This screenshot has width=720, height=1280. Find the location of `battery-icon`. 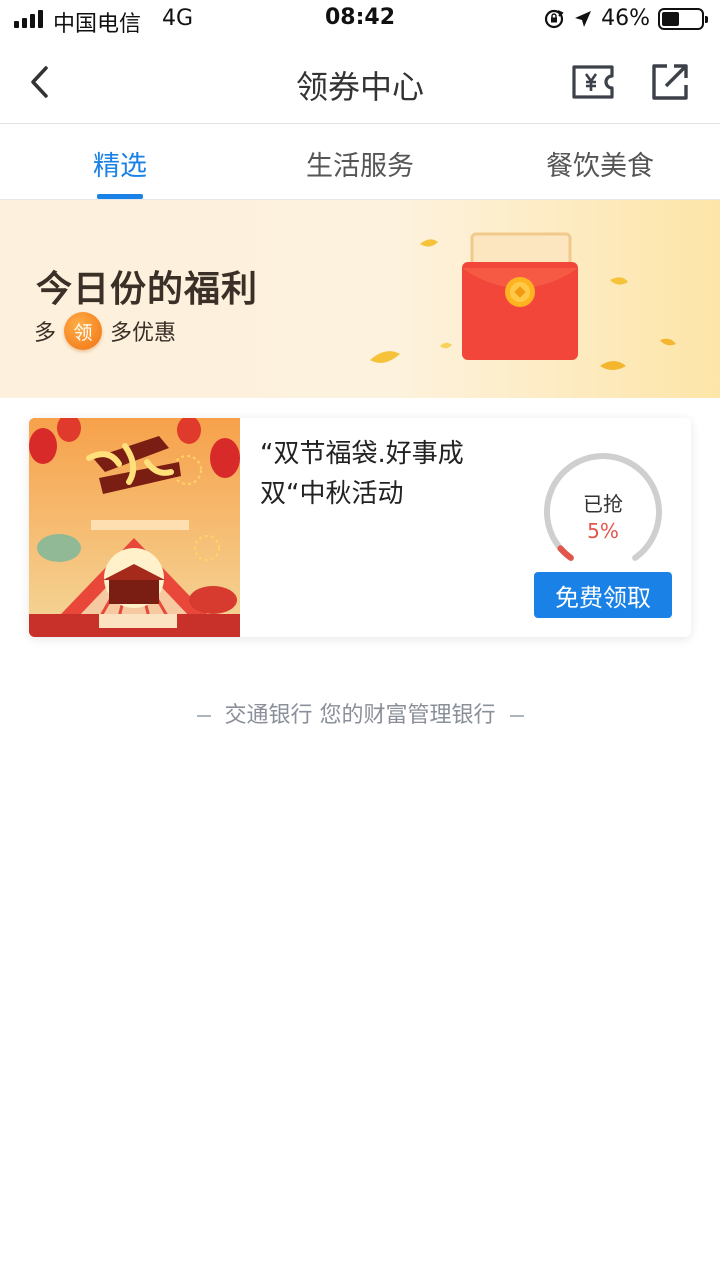

battery-icon is located at coordinates (683, 18).